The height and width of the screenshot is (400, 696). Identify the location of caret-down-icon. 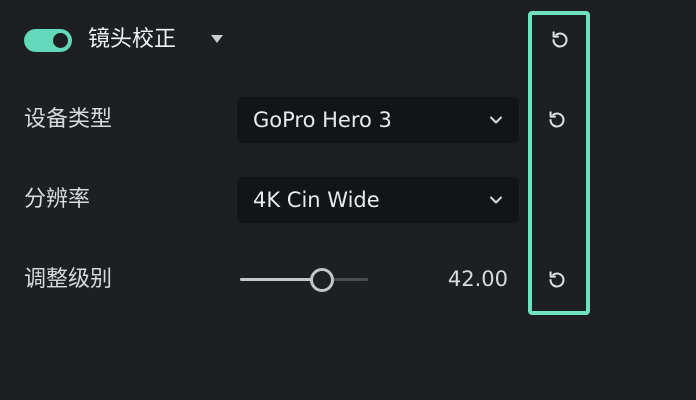
(217, 39).